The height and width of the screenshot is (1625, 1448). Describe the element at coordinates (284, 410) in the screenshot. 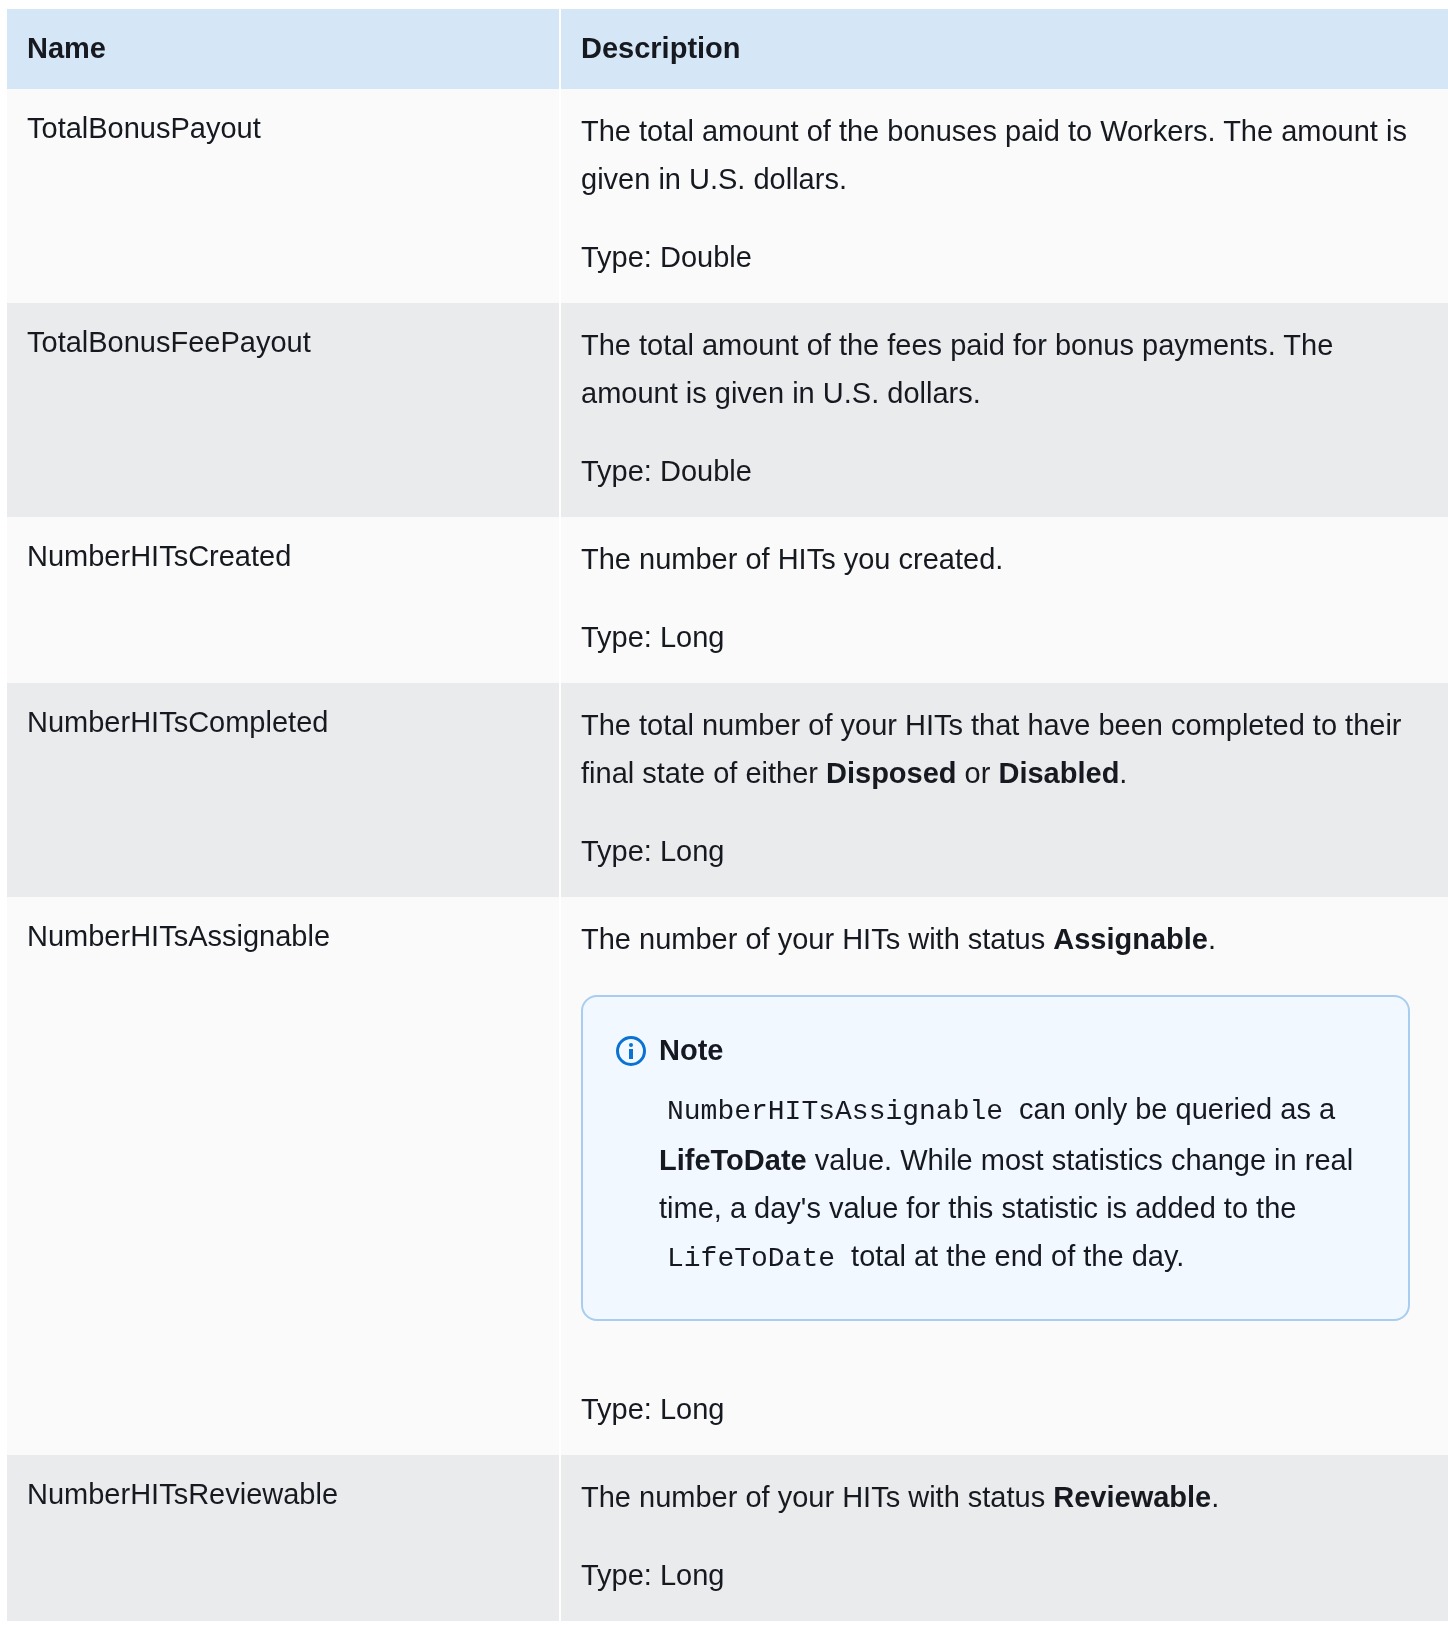

I see `table-cell: TotalBonusFeePayout` at that location.